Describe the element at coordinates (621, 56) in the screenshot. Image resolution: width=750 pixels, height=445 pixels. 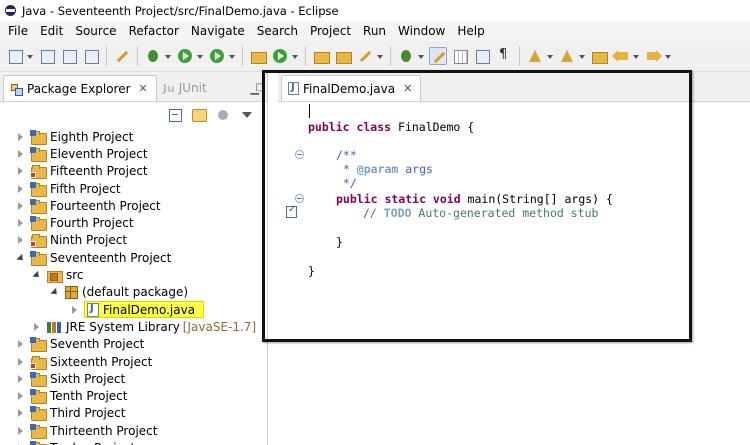
I see `back-icon` at that location.